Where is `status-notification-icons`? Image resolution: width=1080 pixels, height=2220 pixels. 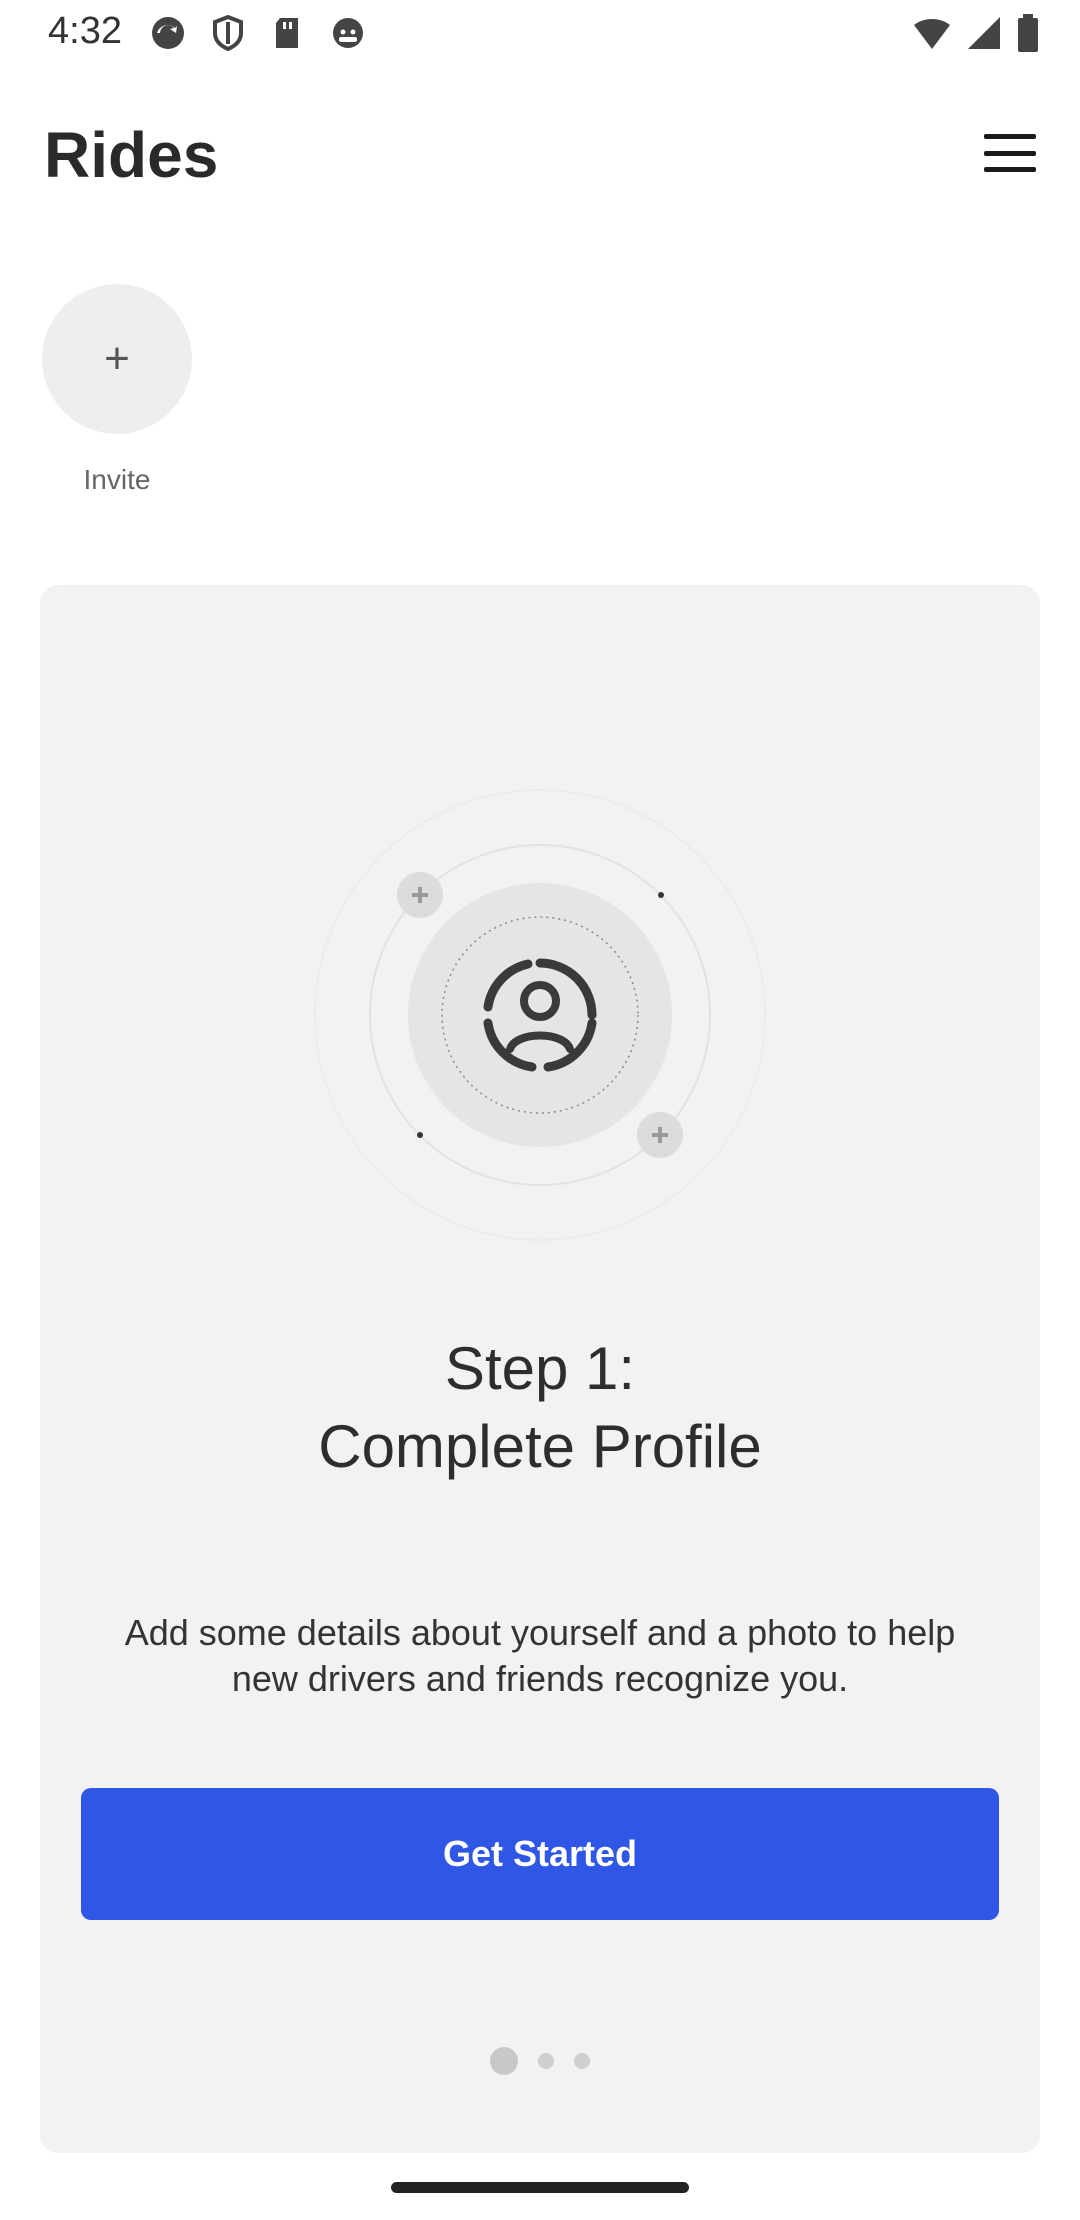 status-notification-icons is located at coordinates (258, 33).